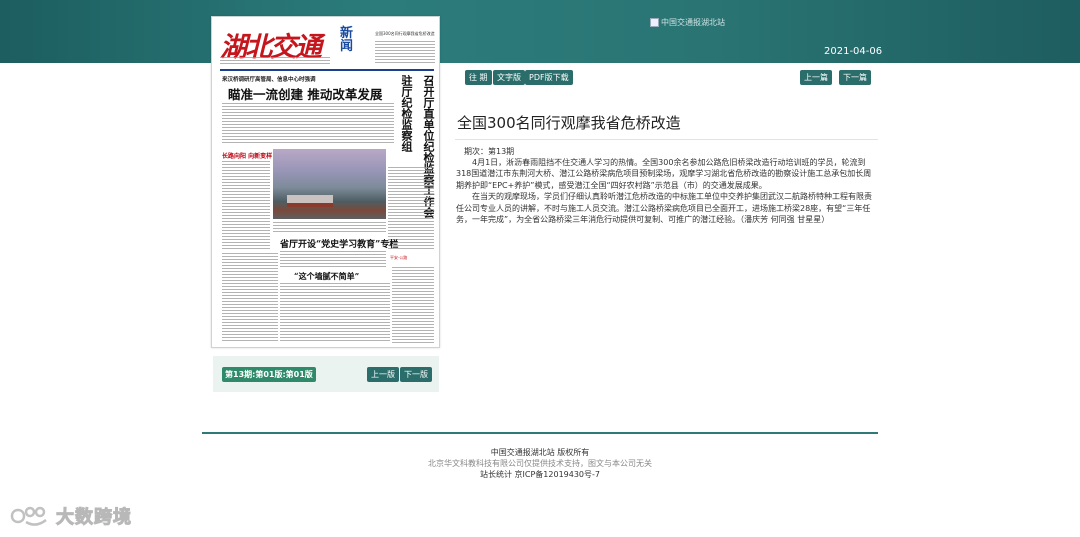  What do you see at coordinates (569, 123) in the screenshot?
I see `article-title: 全国300名同行观摩我省危桥改造` at bounding box center [569, 123].